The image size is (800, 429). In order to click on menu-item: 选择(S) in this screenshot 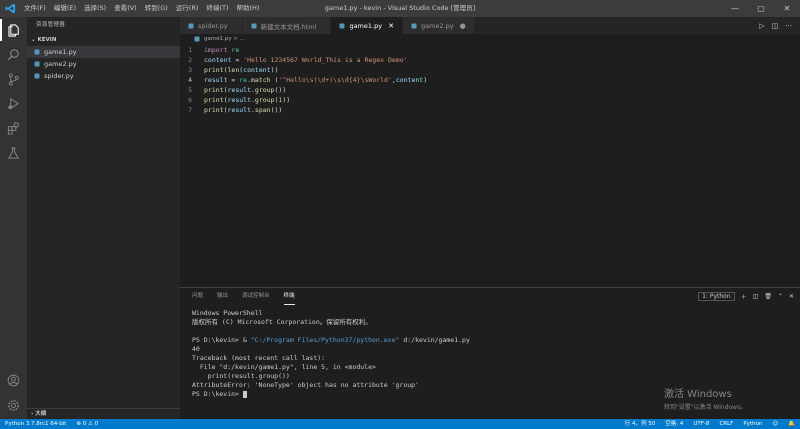, I will do `click(95, 8)`.